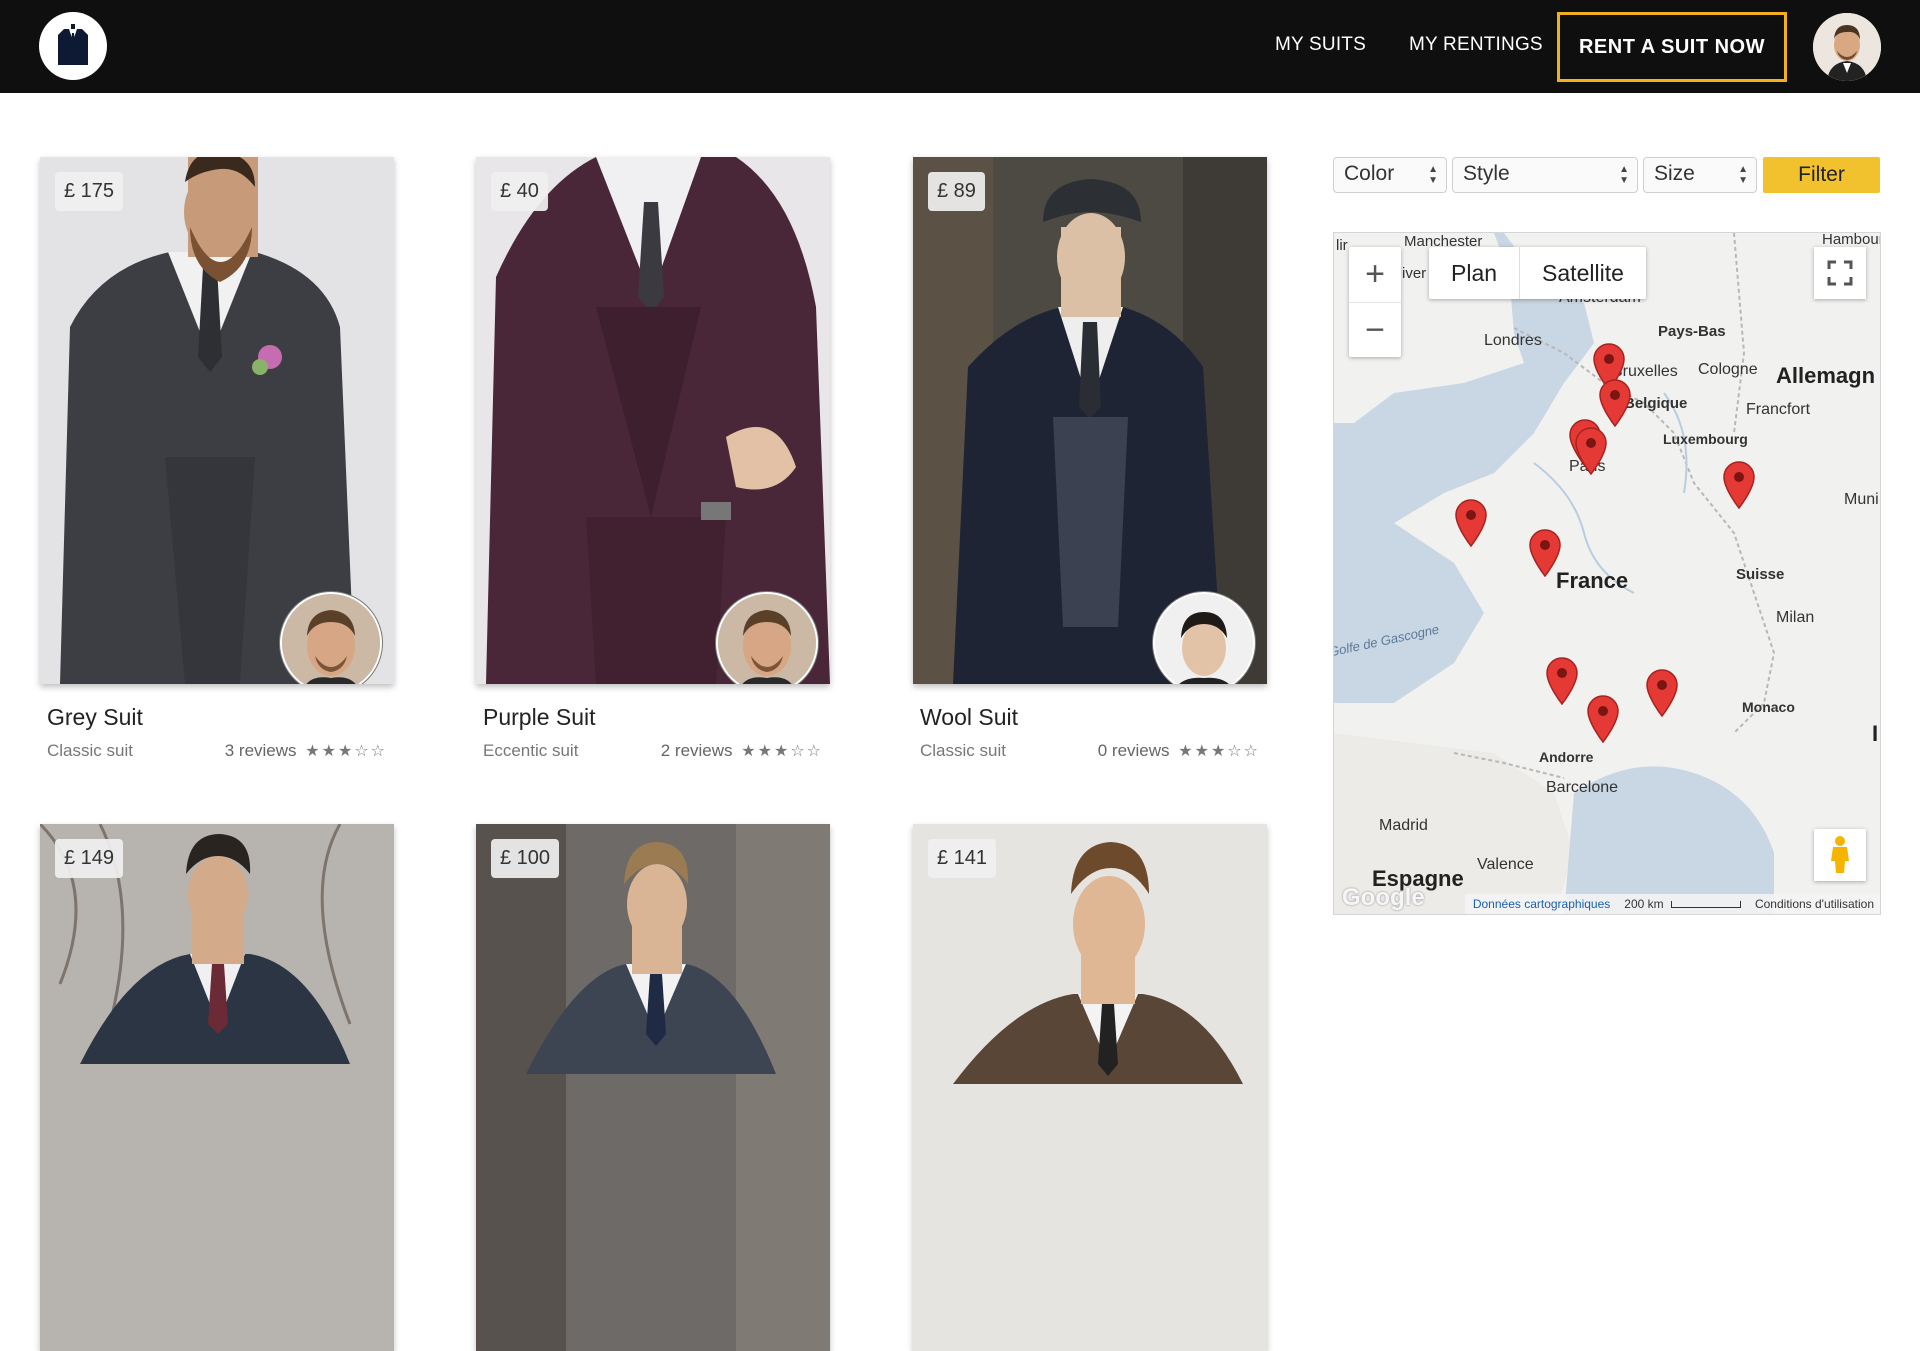 This screenshot has width=1920, height=1351. What do you see at coordinates (73, 46) in the screenshot?
I see `logo-suit-icon` at bounding box center [73, 46].